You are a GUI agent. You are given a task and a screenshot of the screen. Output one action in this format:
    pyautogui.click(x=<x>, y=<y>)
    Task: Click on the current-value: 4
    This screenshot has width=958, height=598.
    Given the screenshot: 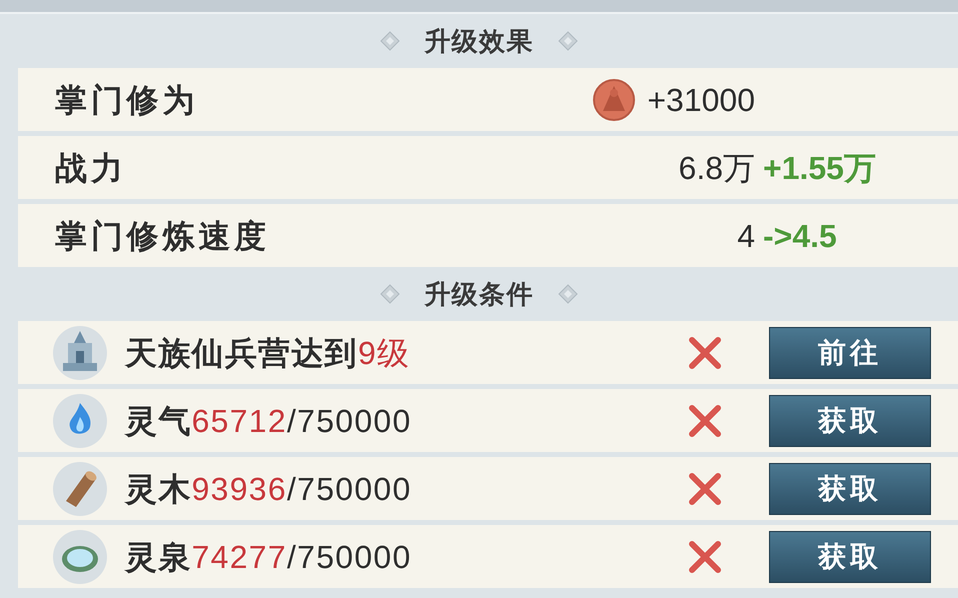 What is the action you would take?
    pyautogui.click(x=746, y=236)
    